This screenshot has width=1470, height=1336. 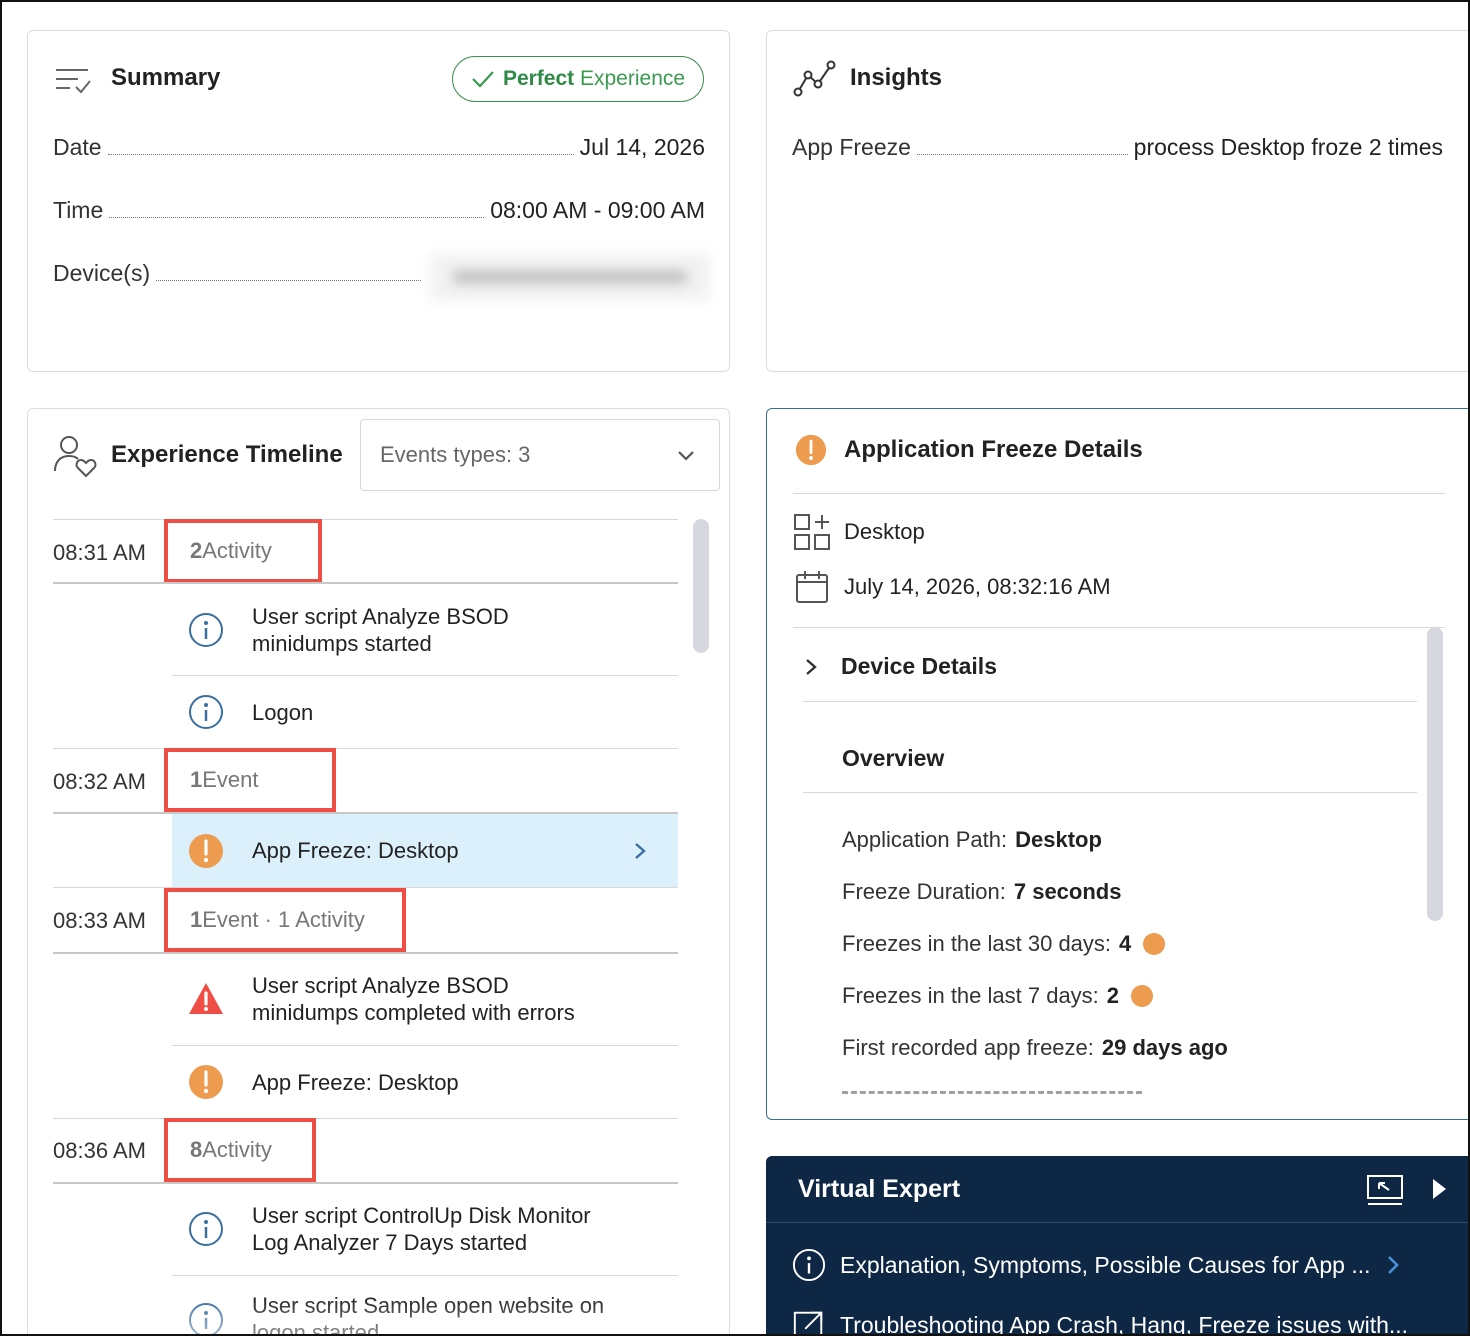 What do you see at coordinates (1058, 839) in the screenshot?
I see `app-path-value: Desktop` at bounding box center [1058, 839].